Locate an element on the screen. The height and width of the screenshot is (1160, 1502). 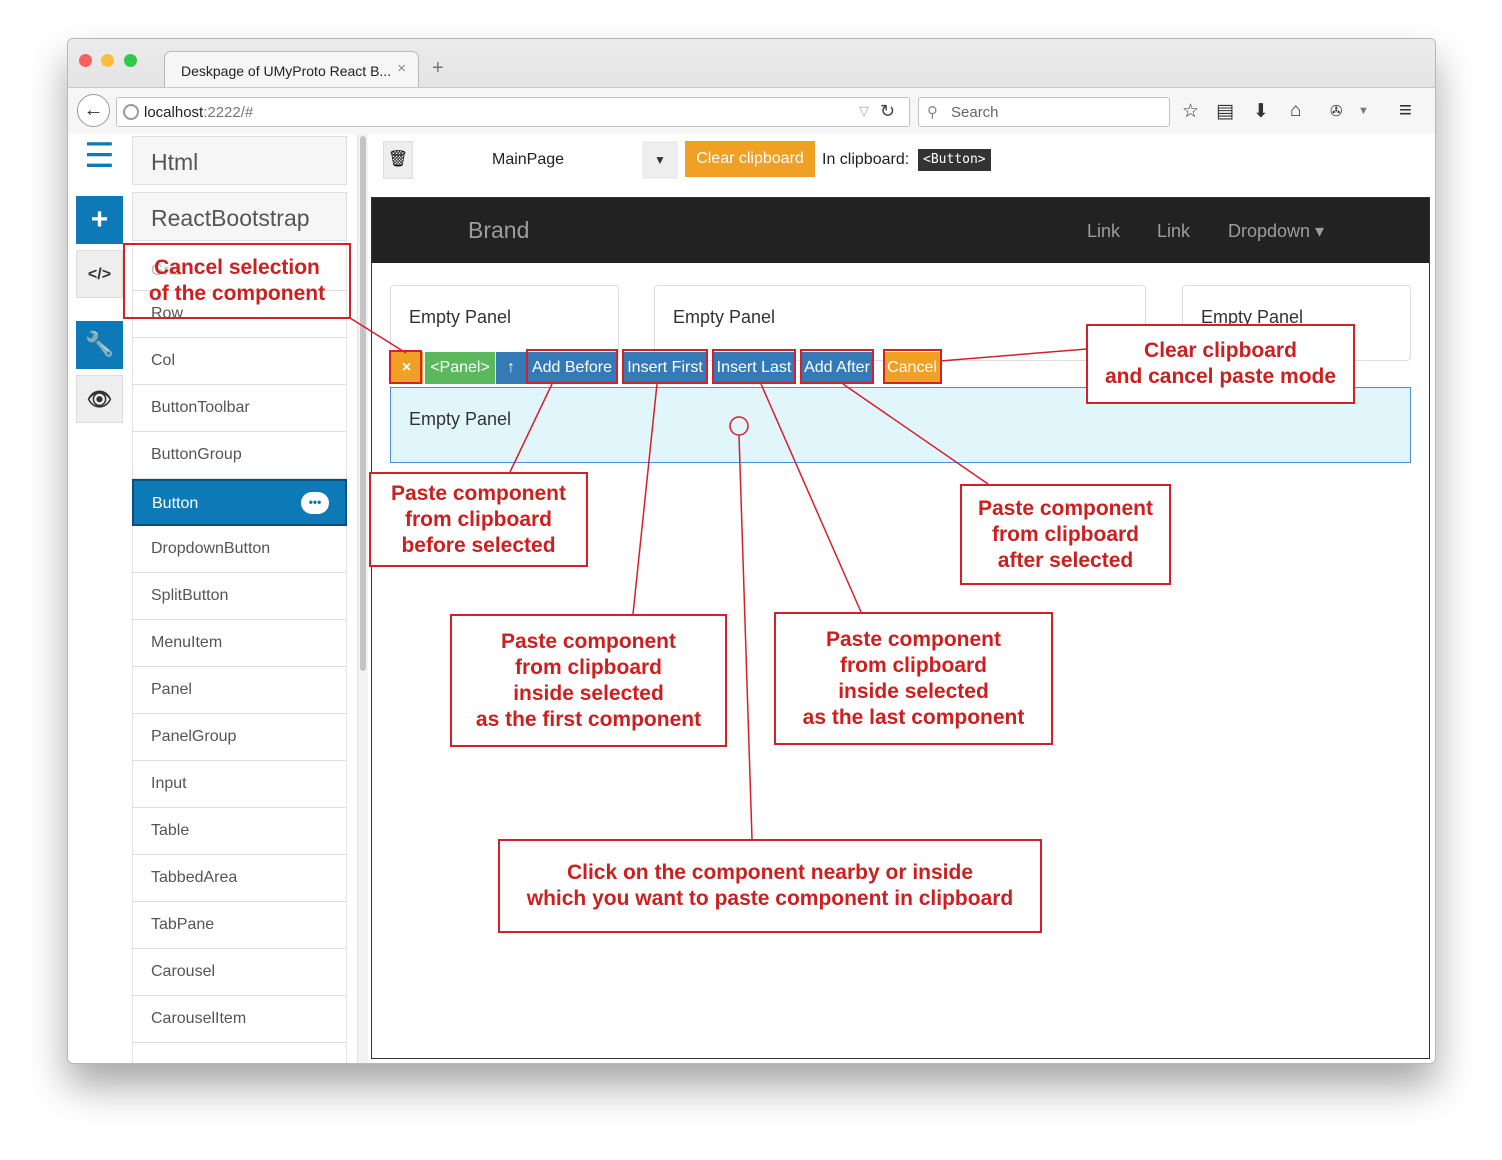
navbar-brand: Brand is located at coordinates (498, 230).